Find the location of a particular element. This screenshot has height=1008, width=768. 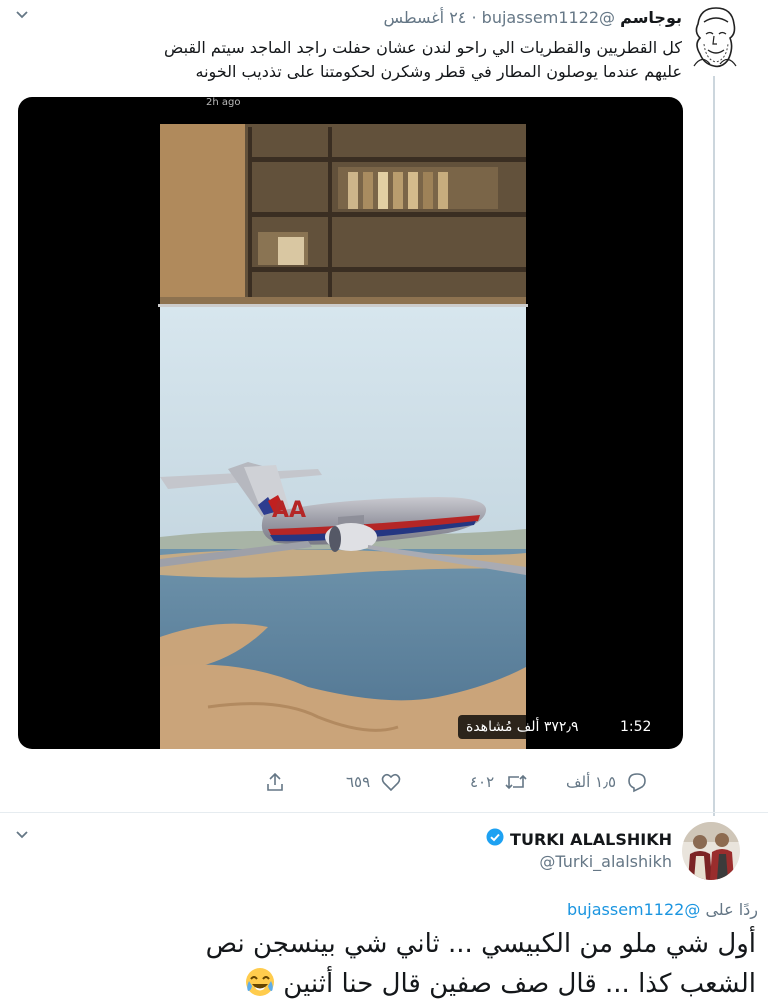

snap-timestamp: 2h ago is located at coordinates (223, 102).